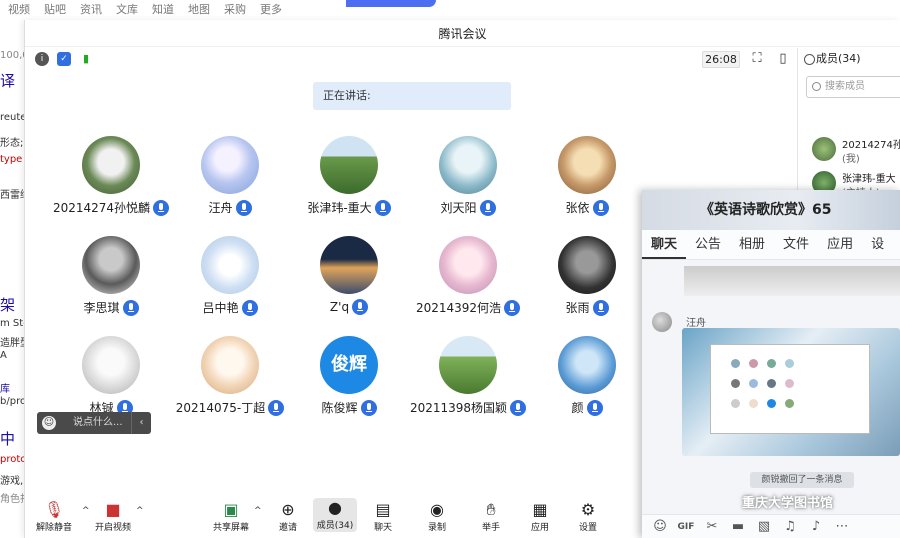  What do you see at coordinates (712, 526) in the screenshot?
I see `scissors-icon: ✂` at bounding box center [712, 526].